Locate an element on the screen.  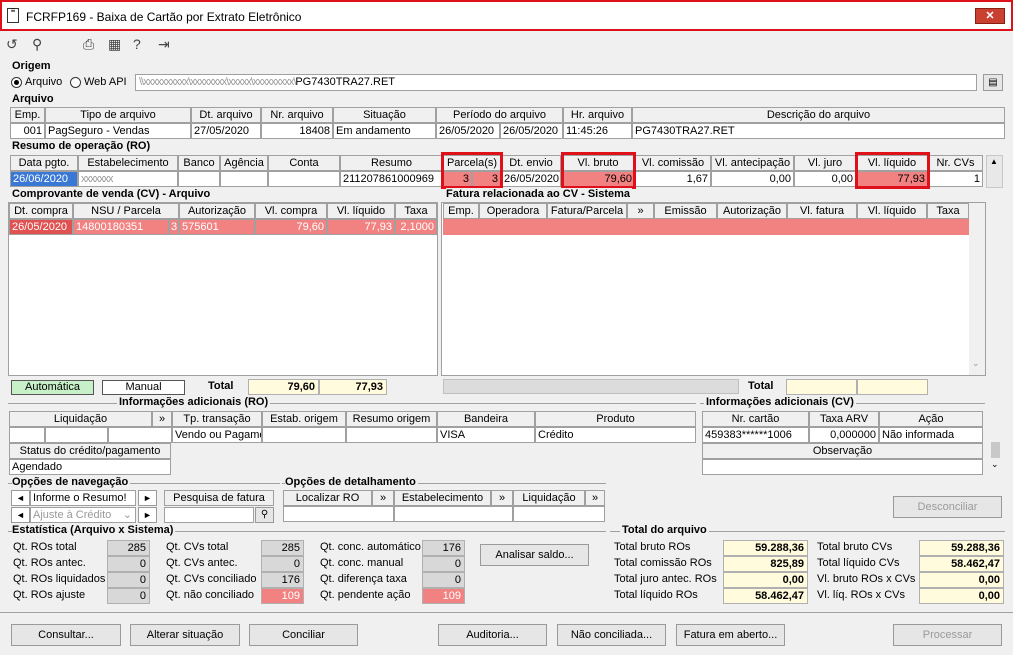
ro-bandeira: VISA is located at coordinates (486, 435).